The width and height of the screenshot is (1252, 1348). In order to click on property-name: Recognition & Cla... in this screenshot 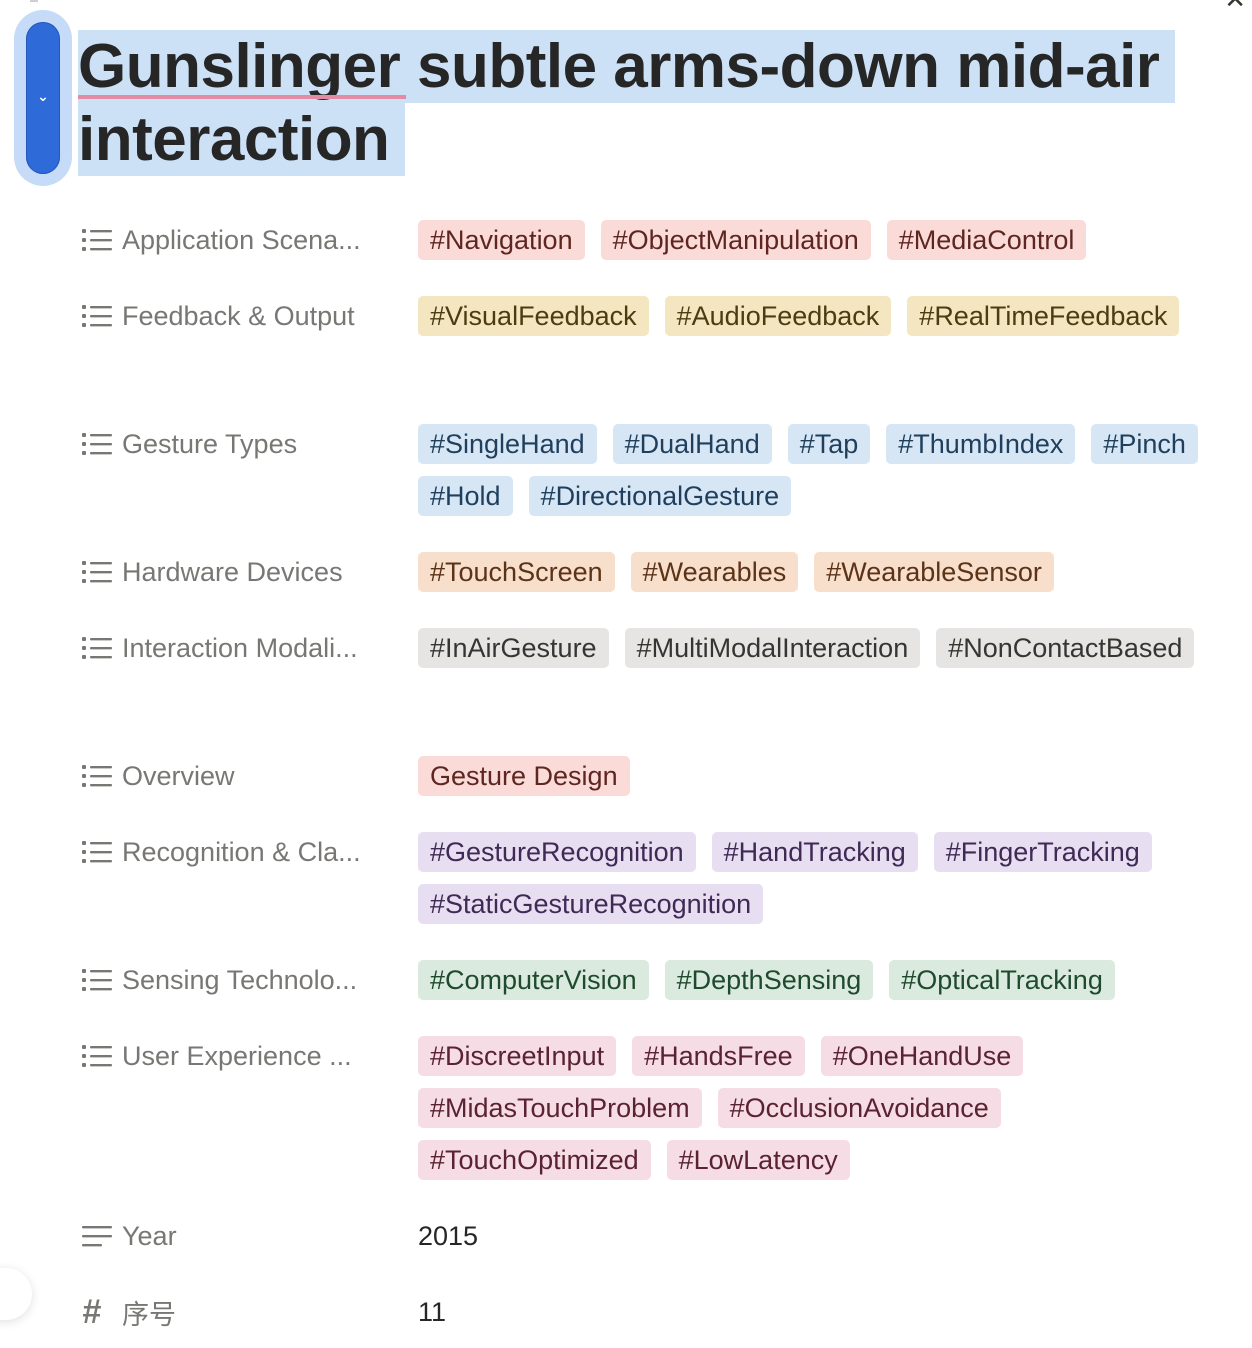, I will do `click(242, 852)`.